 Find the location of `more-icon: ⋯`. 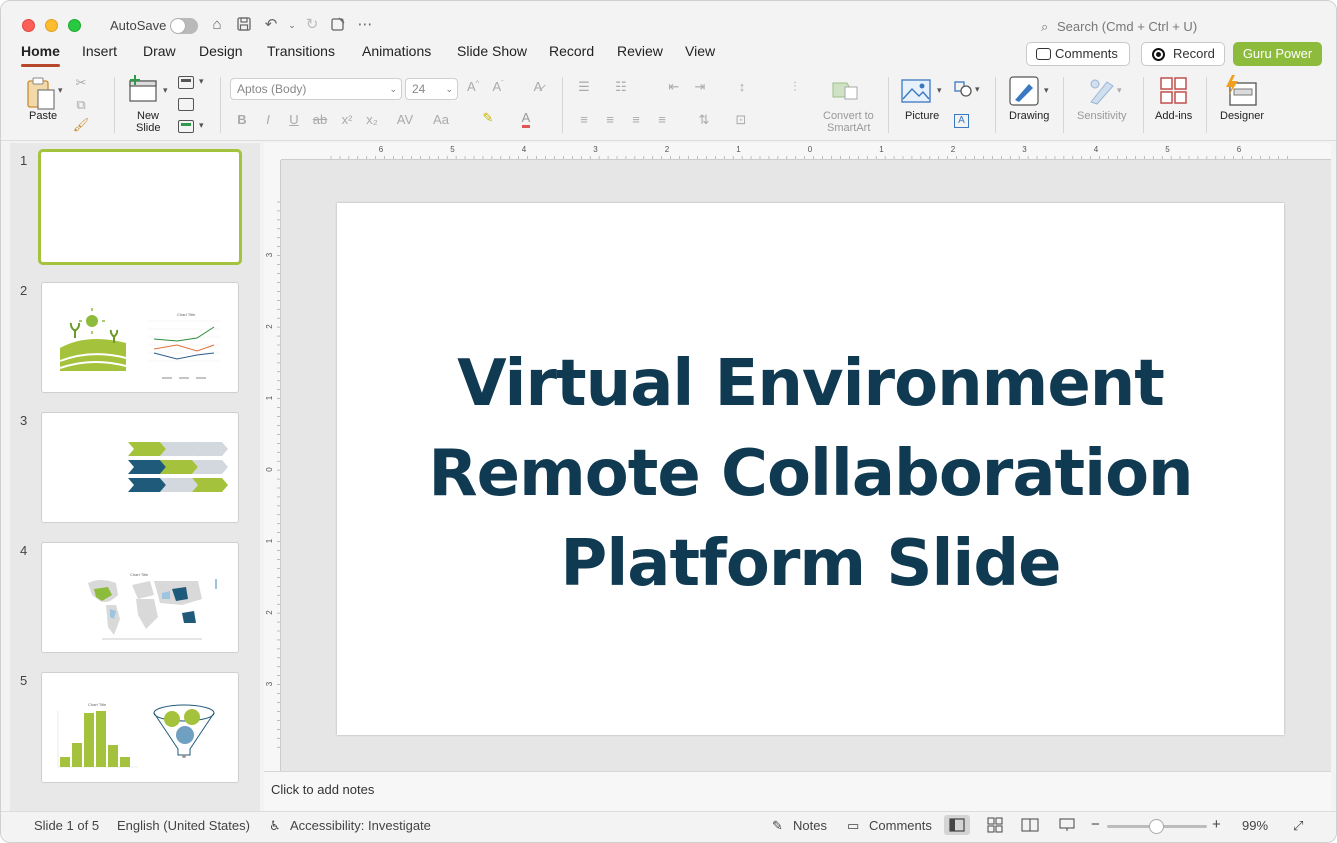

more-icon: ⋯ is located at coordinates (365, 25).